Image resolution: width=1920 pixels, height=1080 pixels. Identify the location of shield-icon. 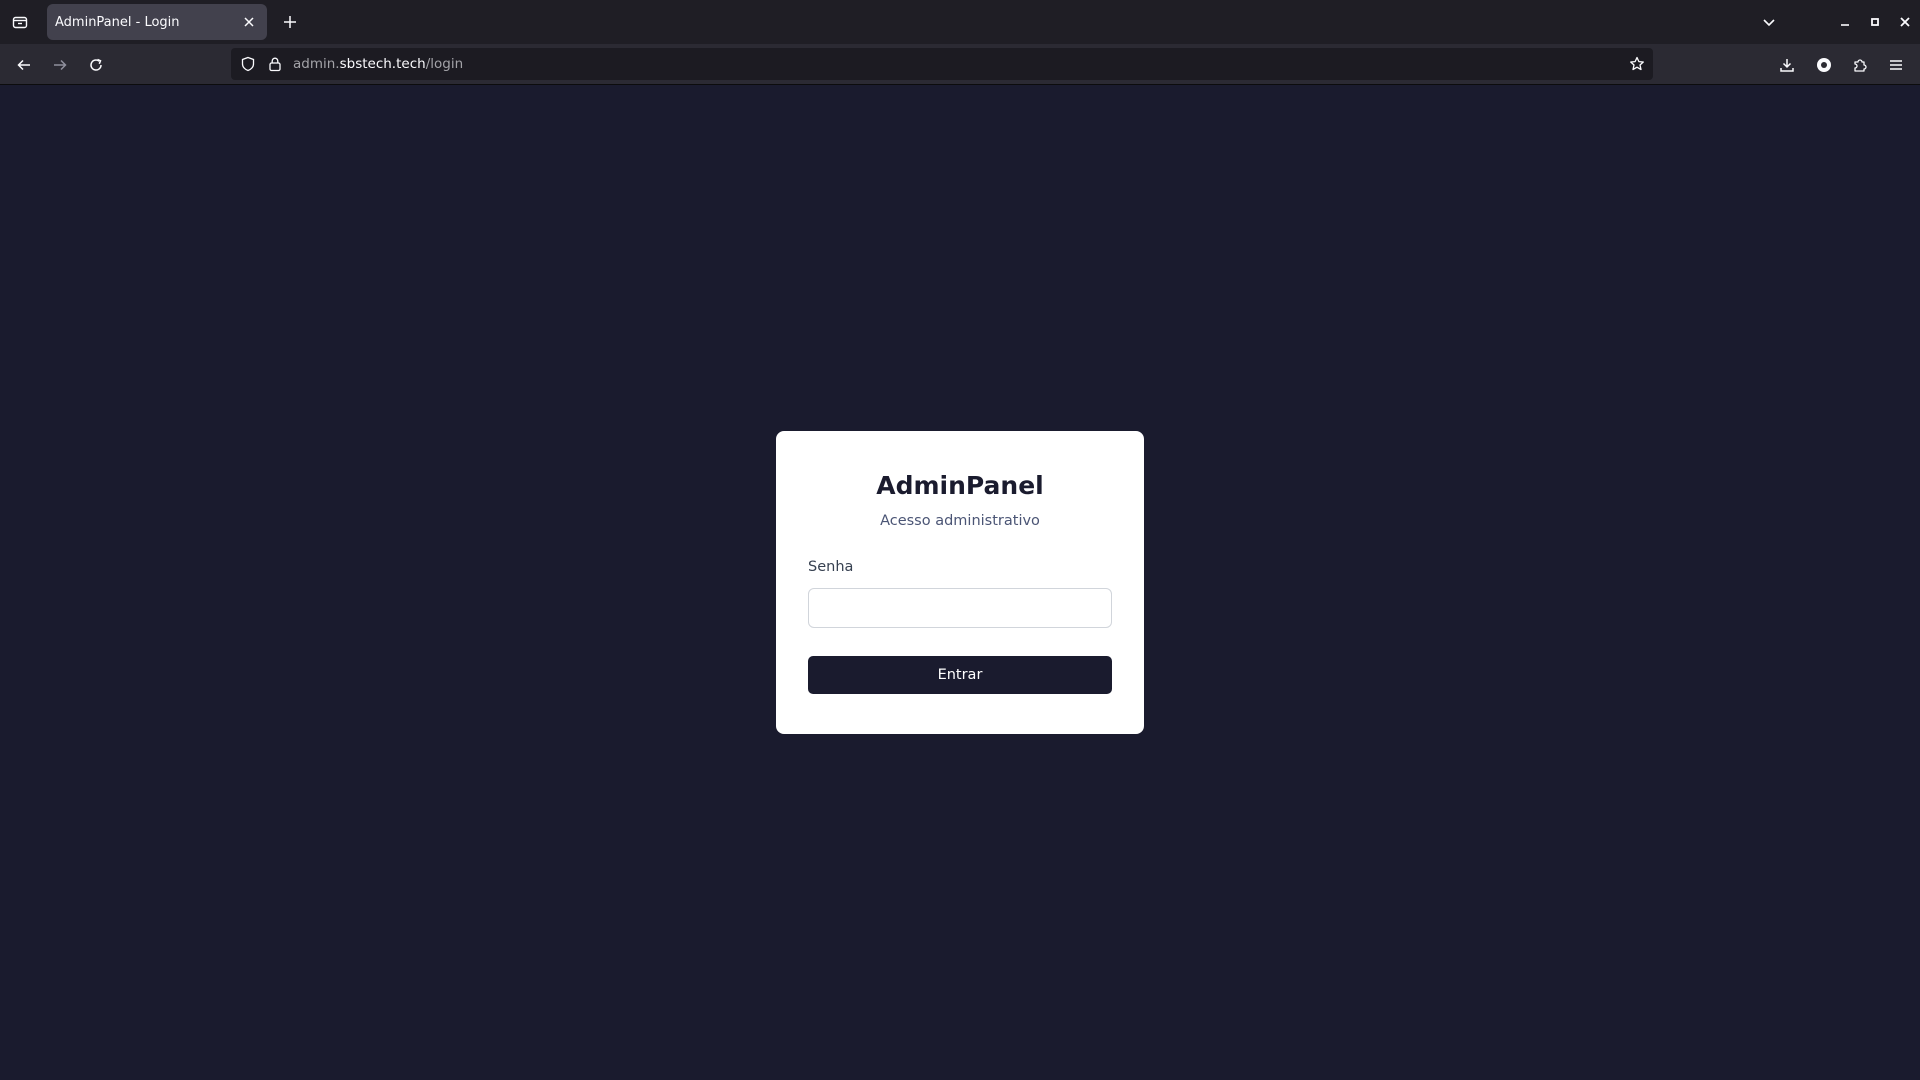
(248, 64).